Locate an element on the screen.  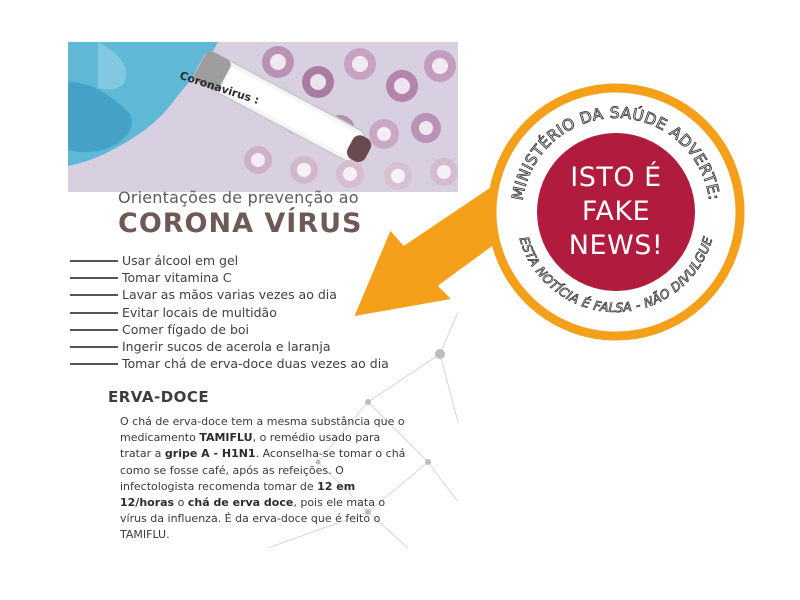
heading-subtitle: Orientações de prevenção ao is located at coordinates (238, 197).